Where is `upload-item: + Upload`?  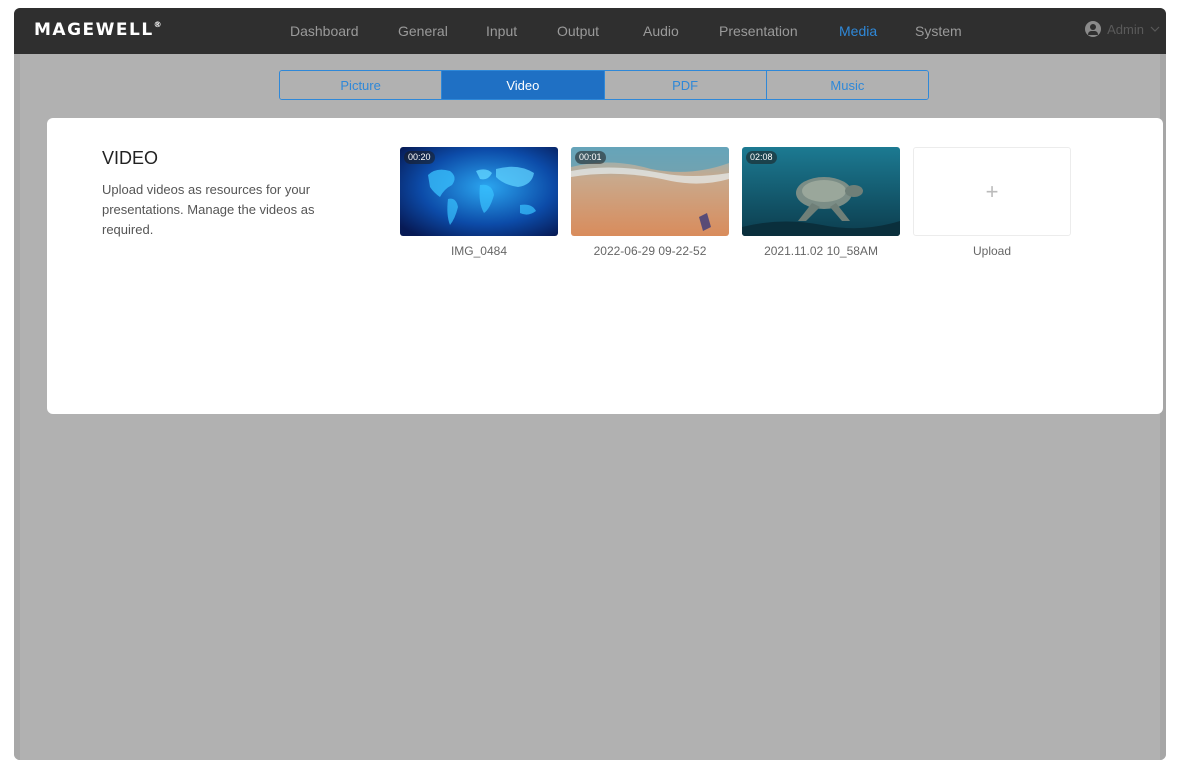
upload-item: + Upload is located at coordinates (992, 202).